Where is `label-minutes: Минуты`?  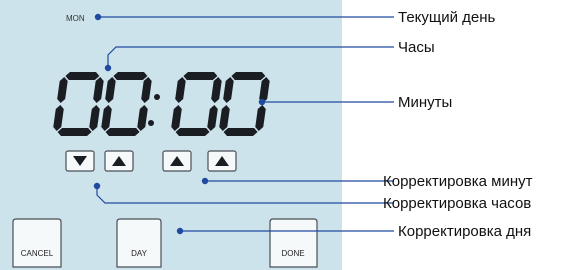 label-minutes: Минуты is located at coordinates (425, 102).